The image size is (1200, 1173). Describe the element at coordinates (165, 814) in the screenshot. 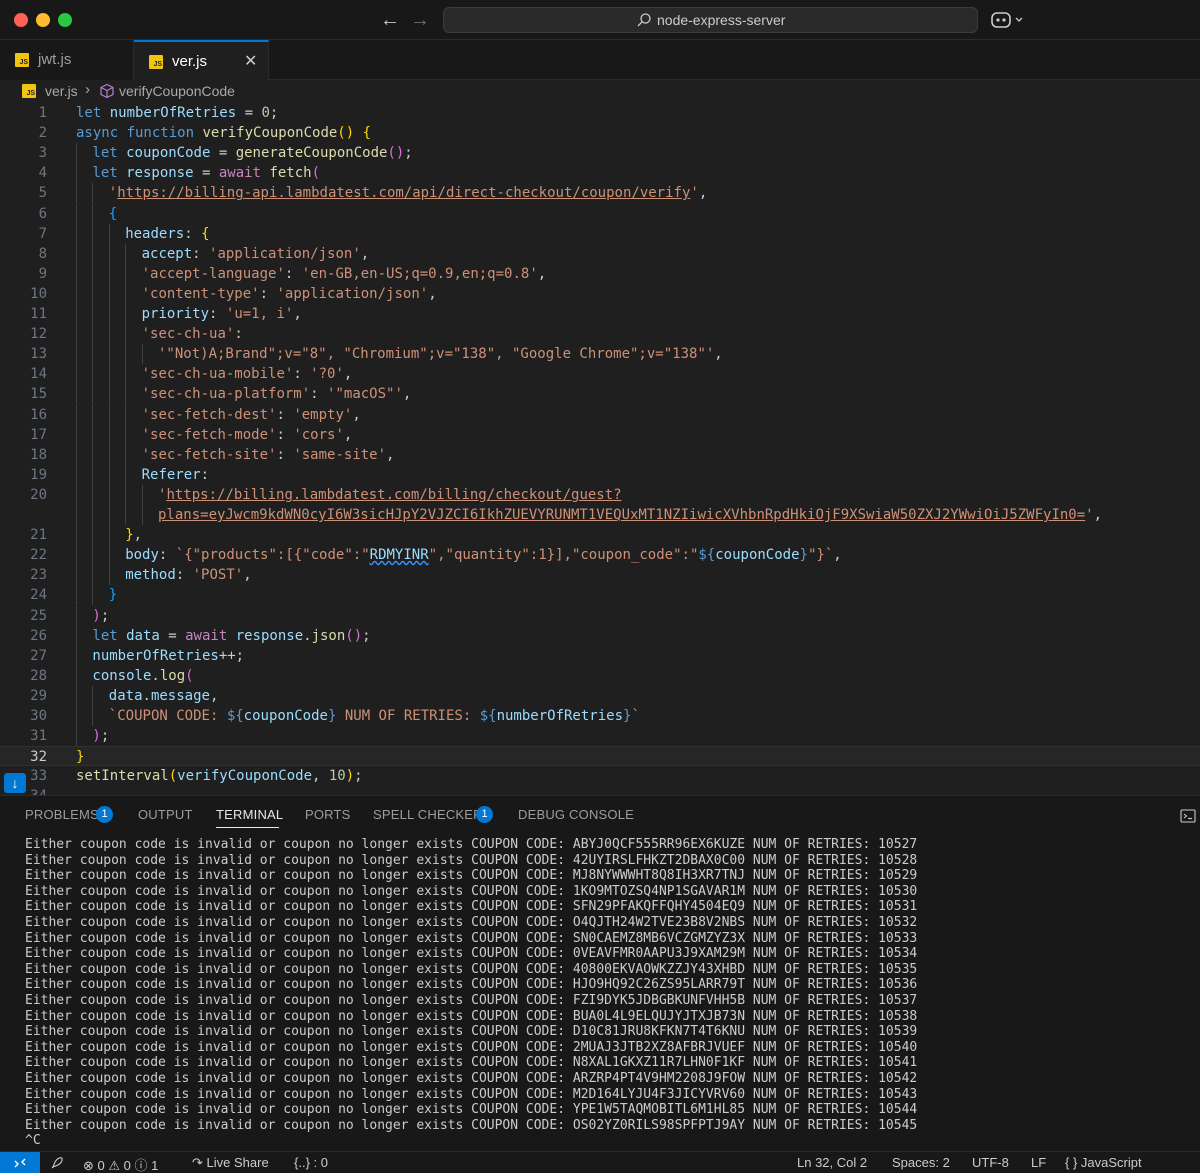

I see `tab-output: OUTPUT` at that location.